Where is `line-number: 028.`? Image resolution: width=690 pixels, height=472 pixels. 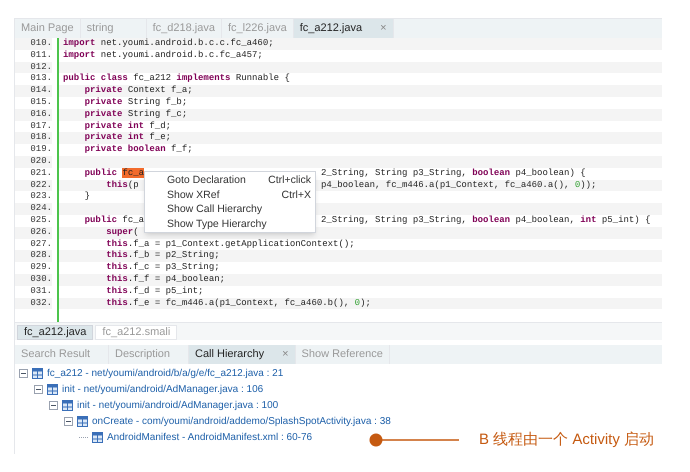
line-number: 028. is located at coordinates (33, 256).